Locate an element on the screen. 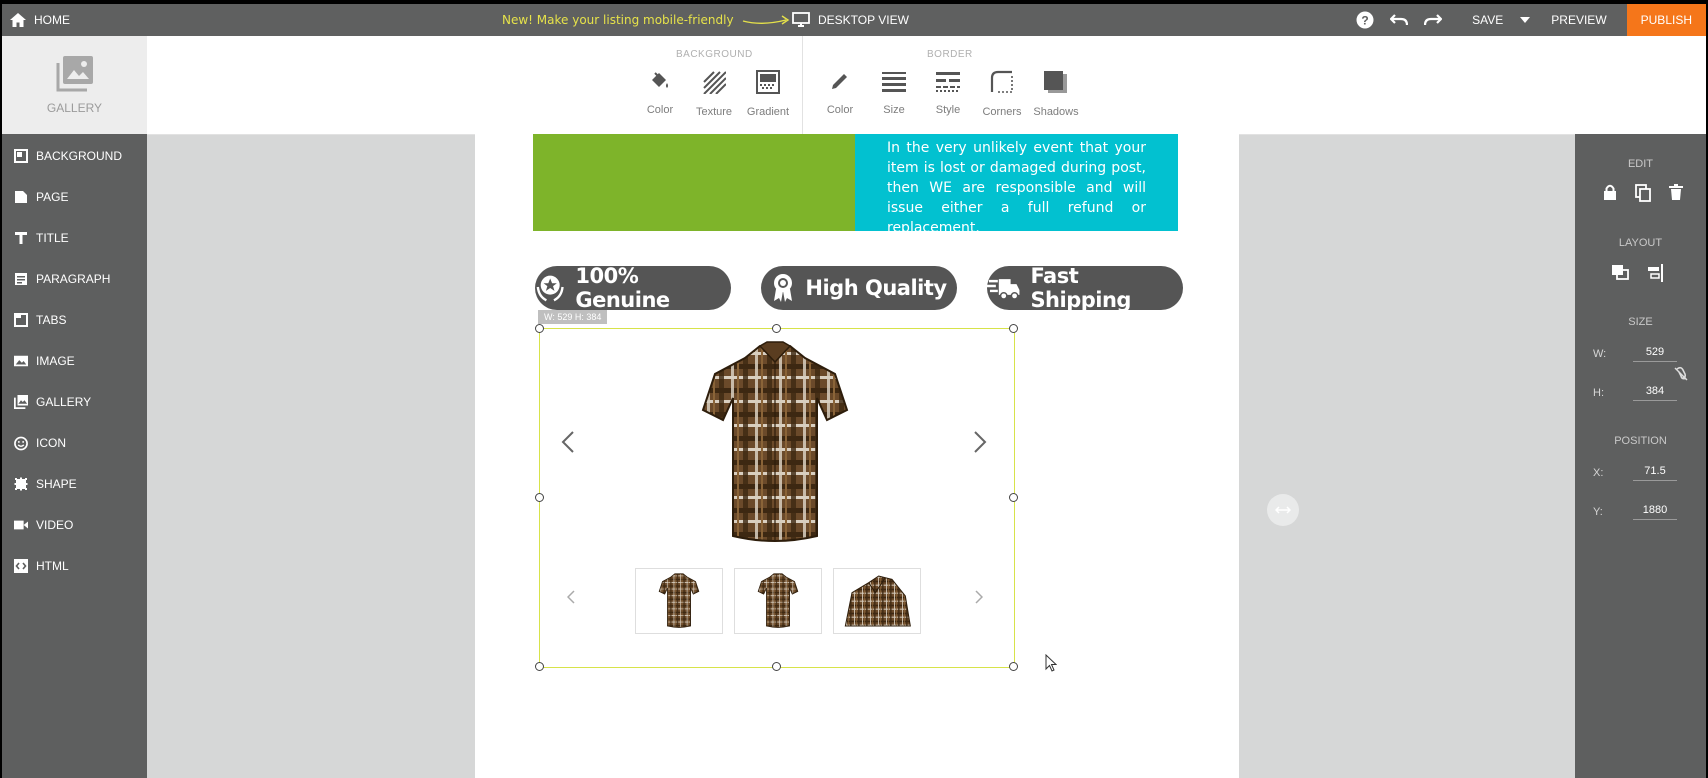 The image size is (1708, 778). copy-icon is located at coordinates (1643, 193).